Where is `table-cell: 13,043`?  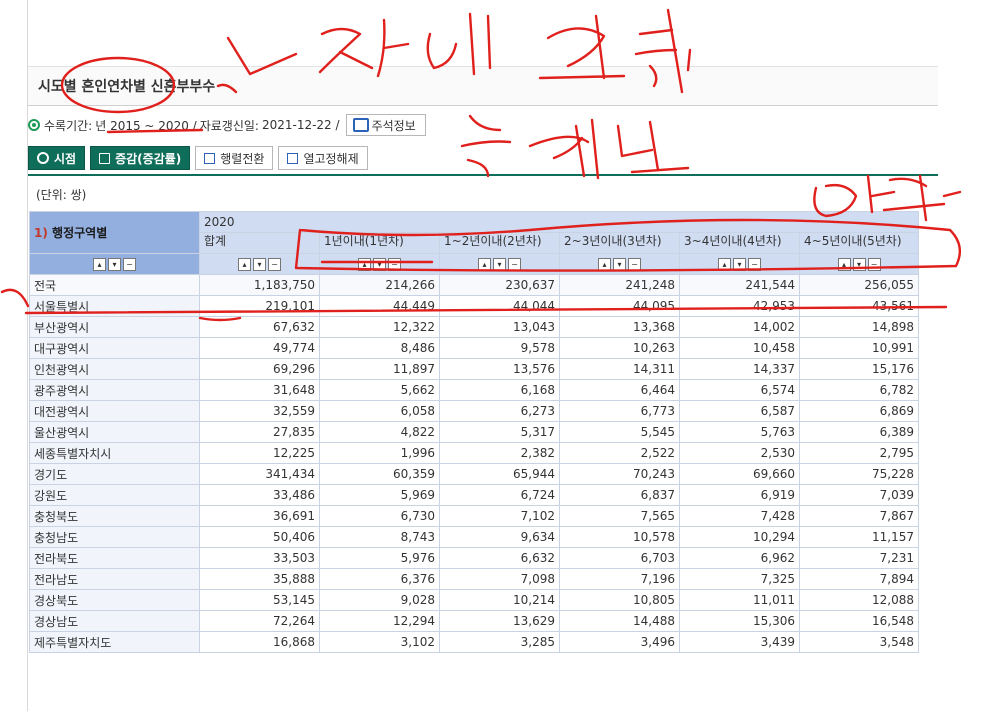
table-cell: 13,043 is located at coordinates (499, 327).